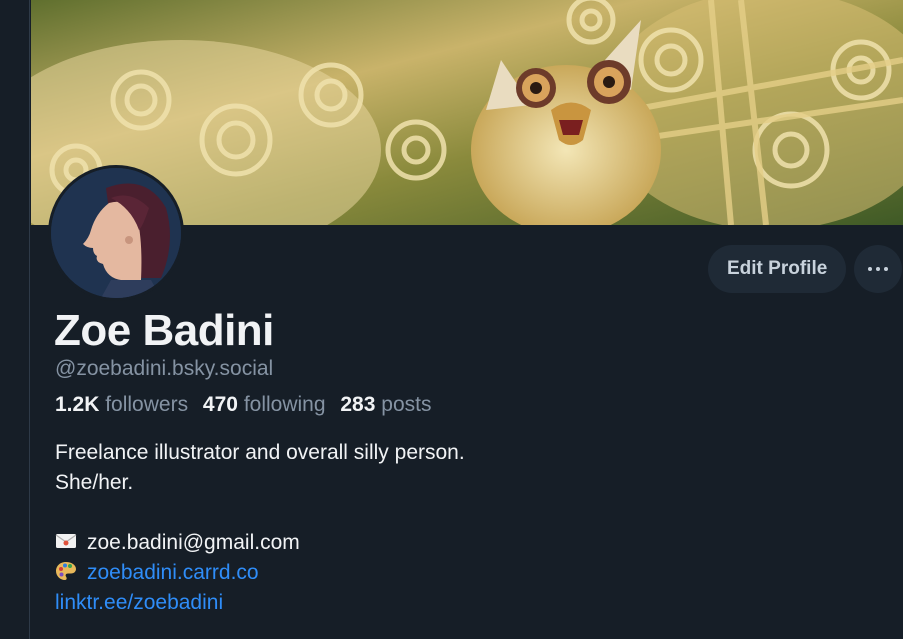  What do you see at coordinates (173, 572) in the screenshot?
I see `website-link: zoebadini.carrd.co` at bounding box center [173, 572].